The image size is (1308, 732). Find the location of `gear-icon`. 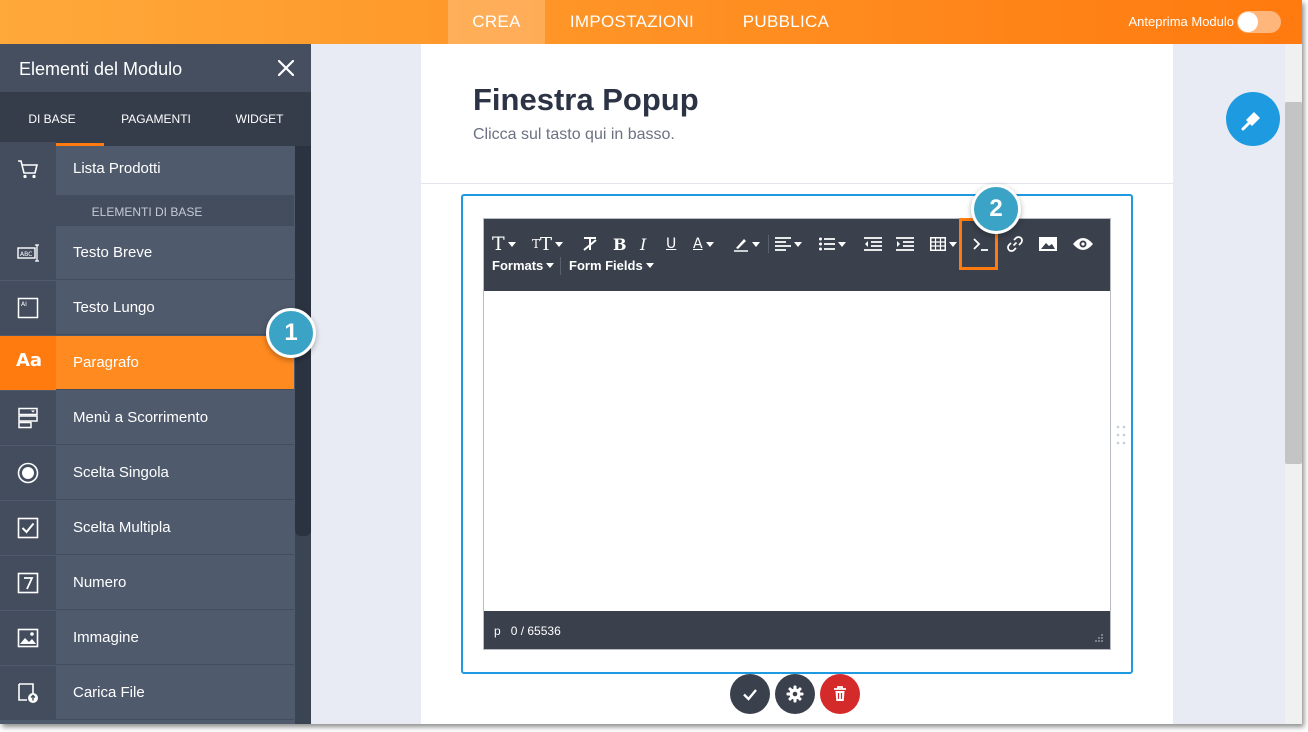

gear-icon is located at coordinates (795, 694).